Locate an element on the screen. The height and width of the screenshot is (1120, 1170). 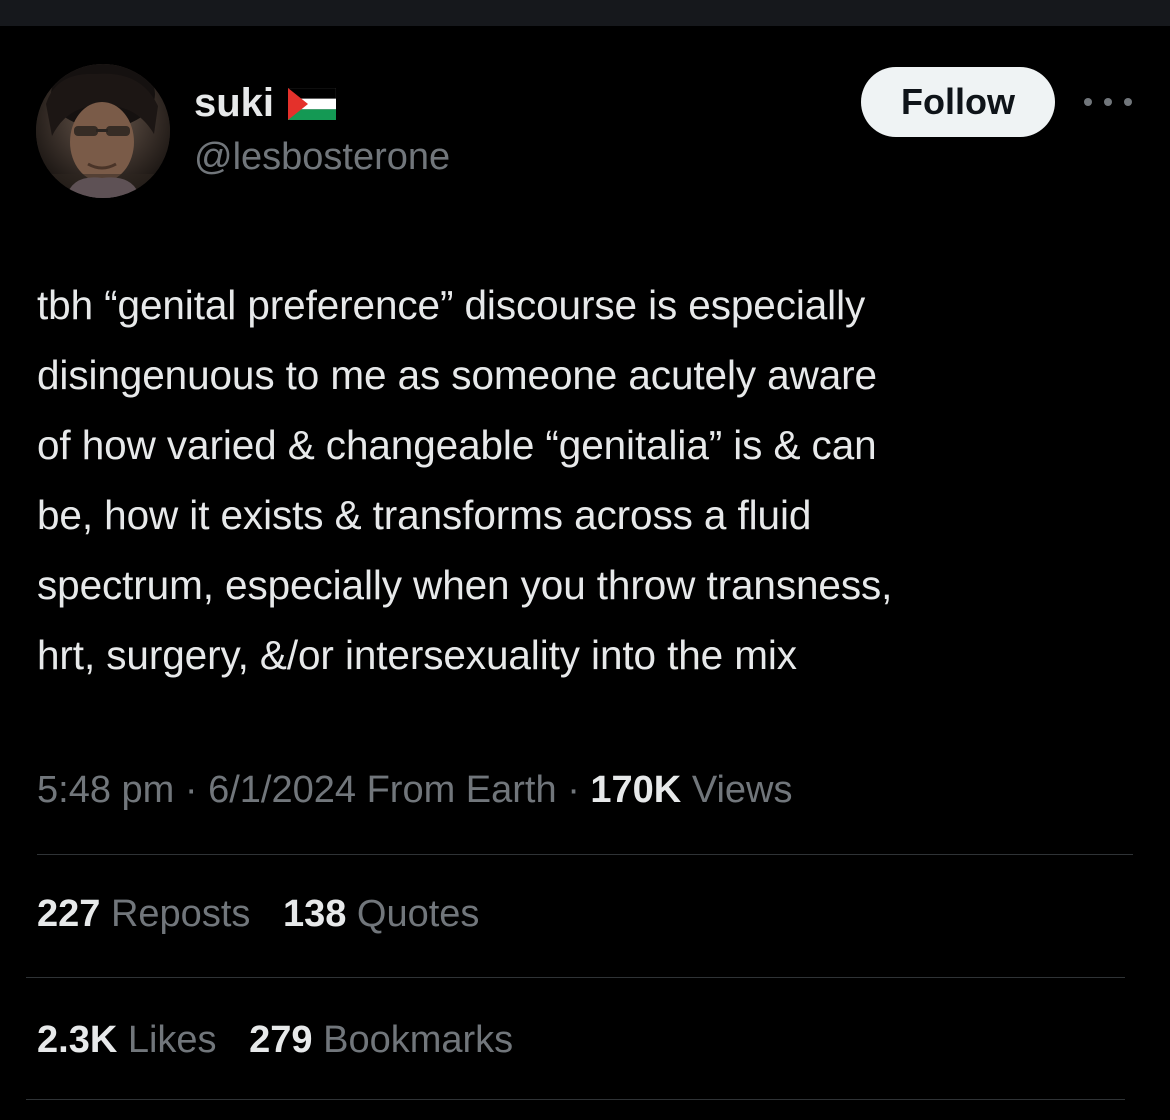
engagement-stats-row: 227 Reposts 138 Quotes is located at coordinates (269, 914).